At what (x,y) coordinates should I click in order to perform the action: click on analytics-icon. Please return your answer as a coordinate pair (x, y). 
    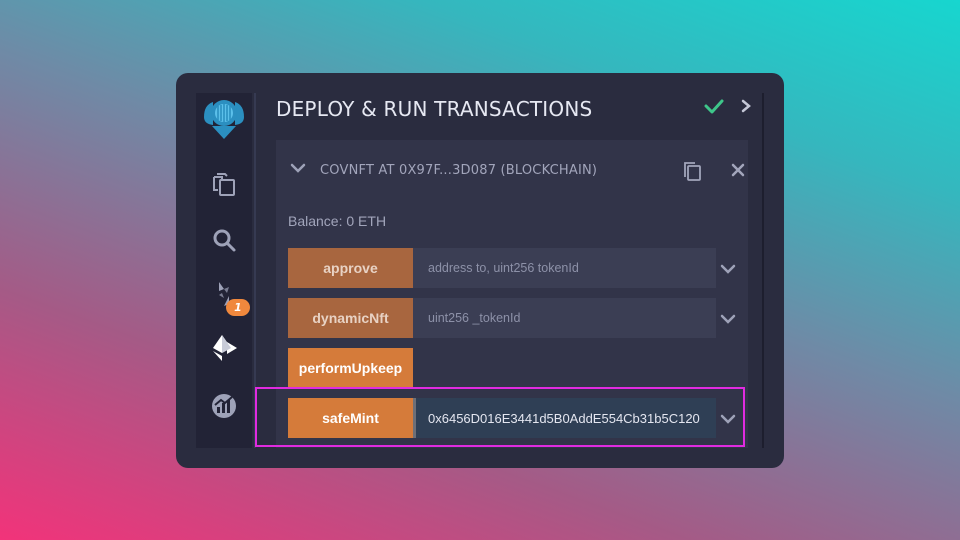
    Looking at the image, I should click on (224, 406).